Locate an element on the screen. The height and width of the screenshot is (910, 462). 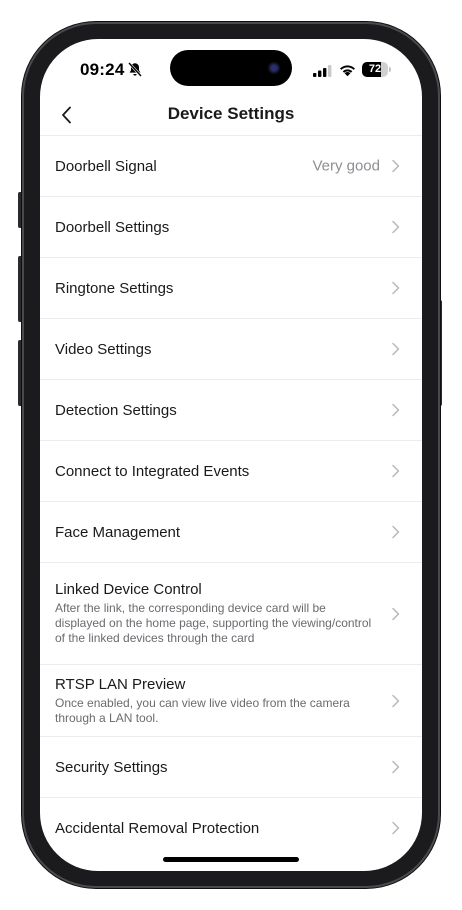
setting-label: RTSP LAN Preview is located at coordinates (120, 684).